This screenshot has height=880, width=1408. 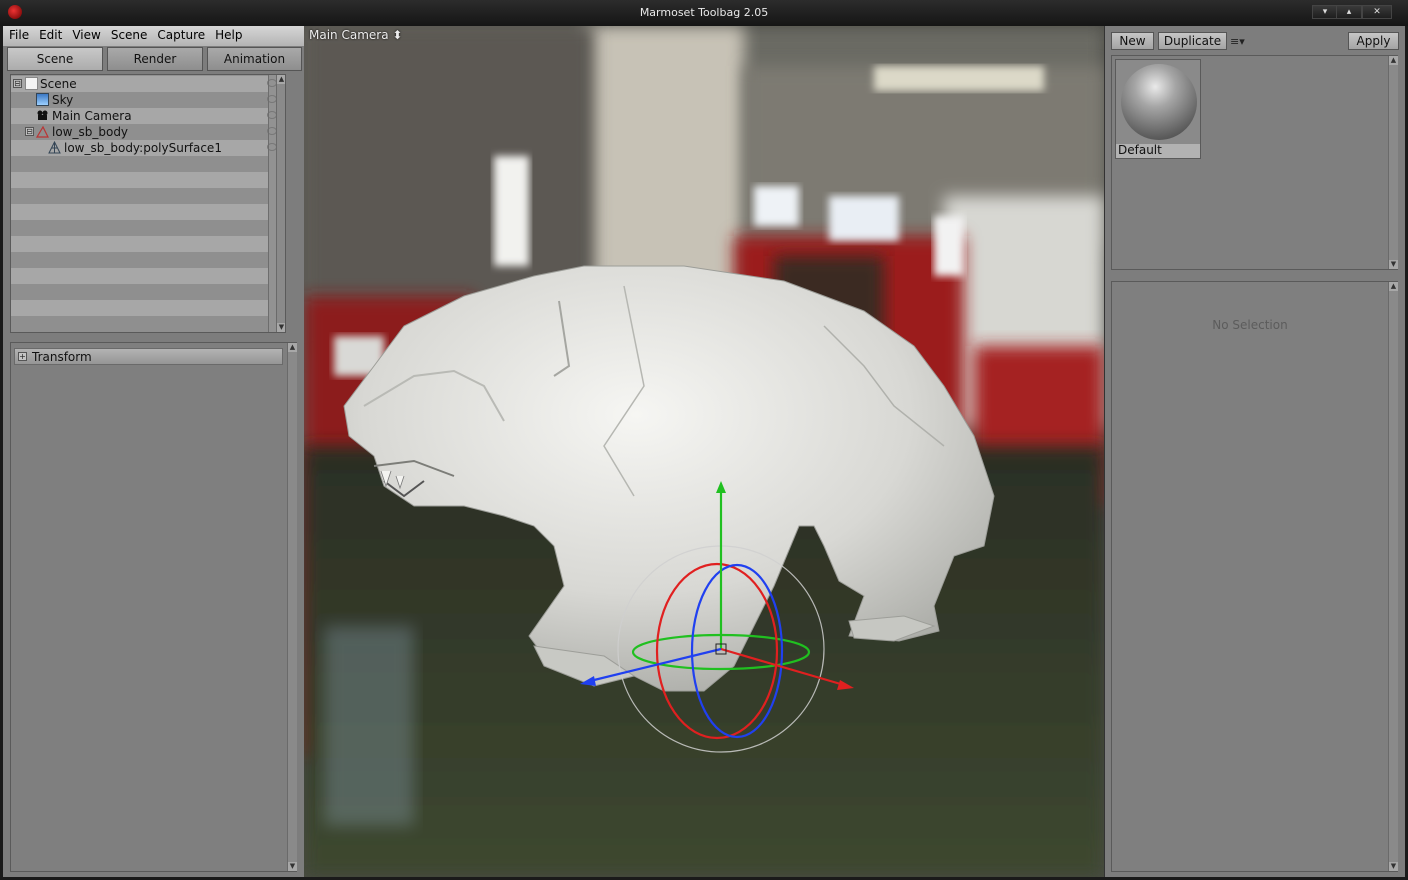 What do you see at coordinates (1192, 41) in the screenshot?
I see `duplicate-material-button: Duplicate` at bounding box center [1192, 41].